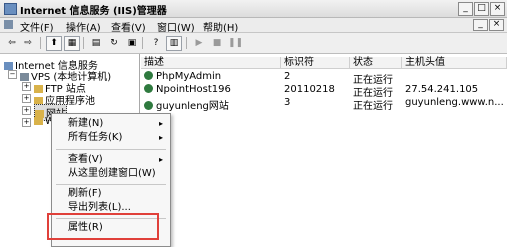 The width and height of the screenshot is (507, 247). Describe the element at coordinates (253, 9) in the screenshot. I see `title-bar: Internet 信息服务 (IIS)管理器 _ □ ×` at that location.